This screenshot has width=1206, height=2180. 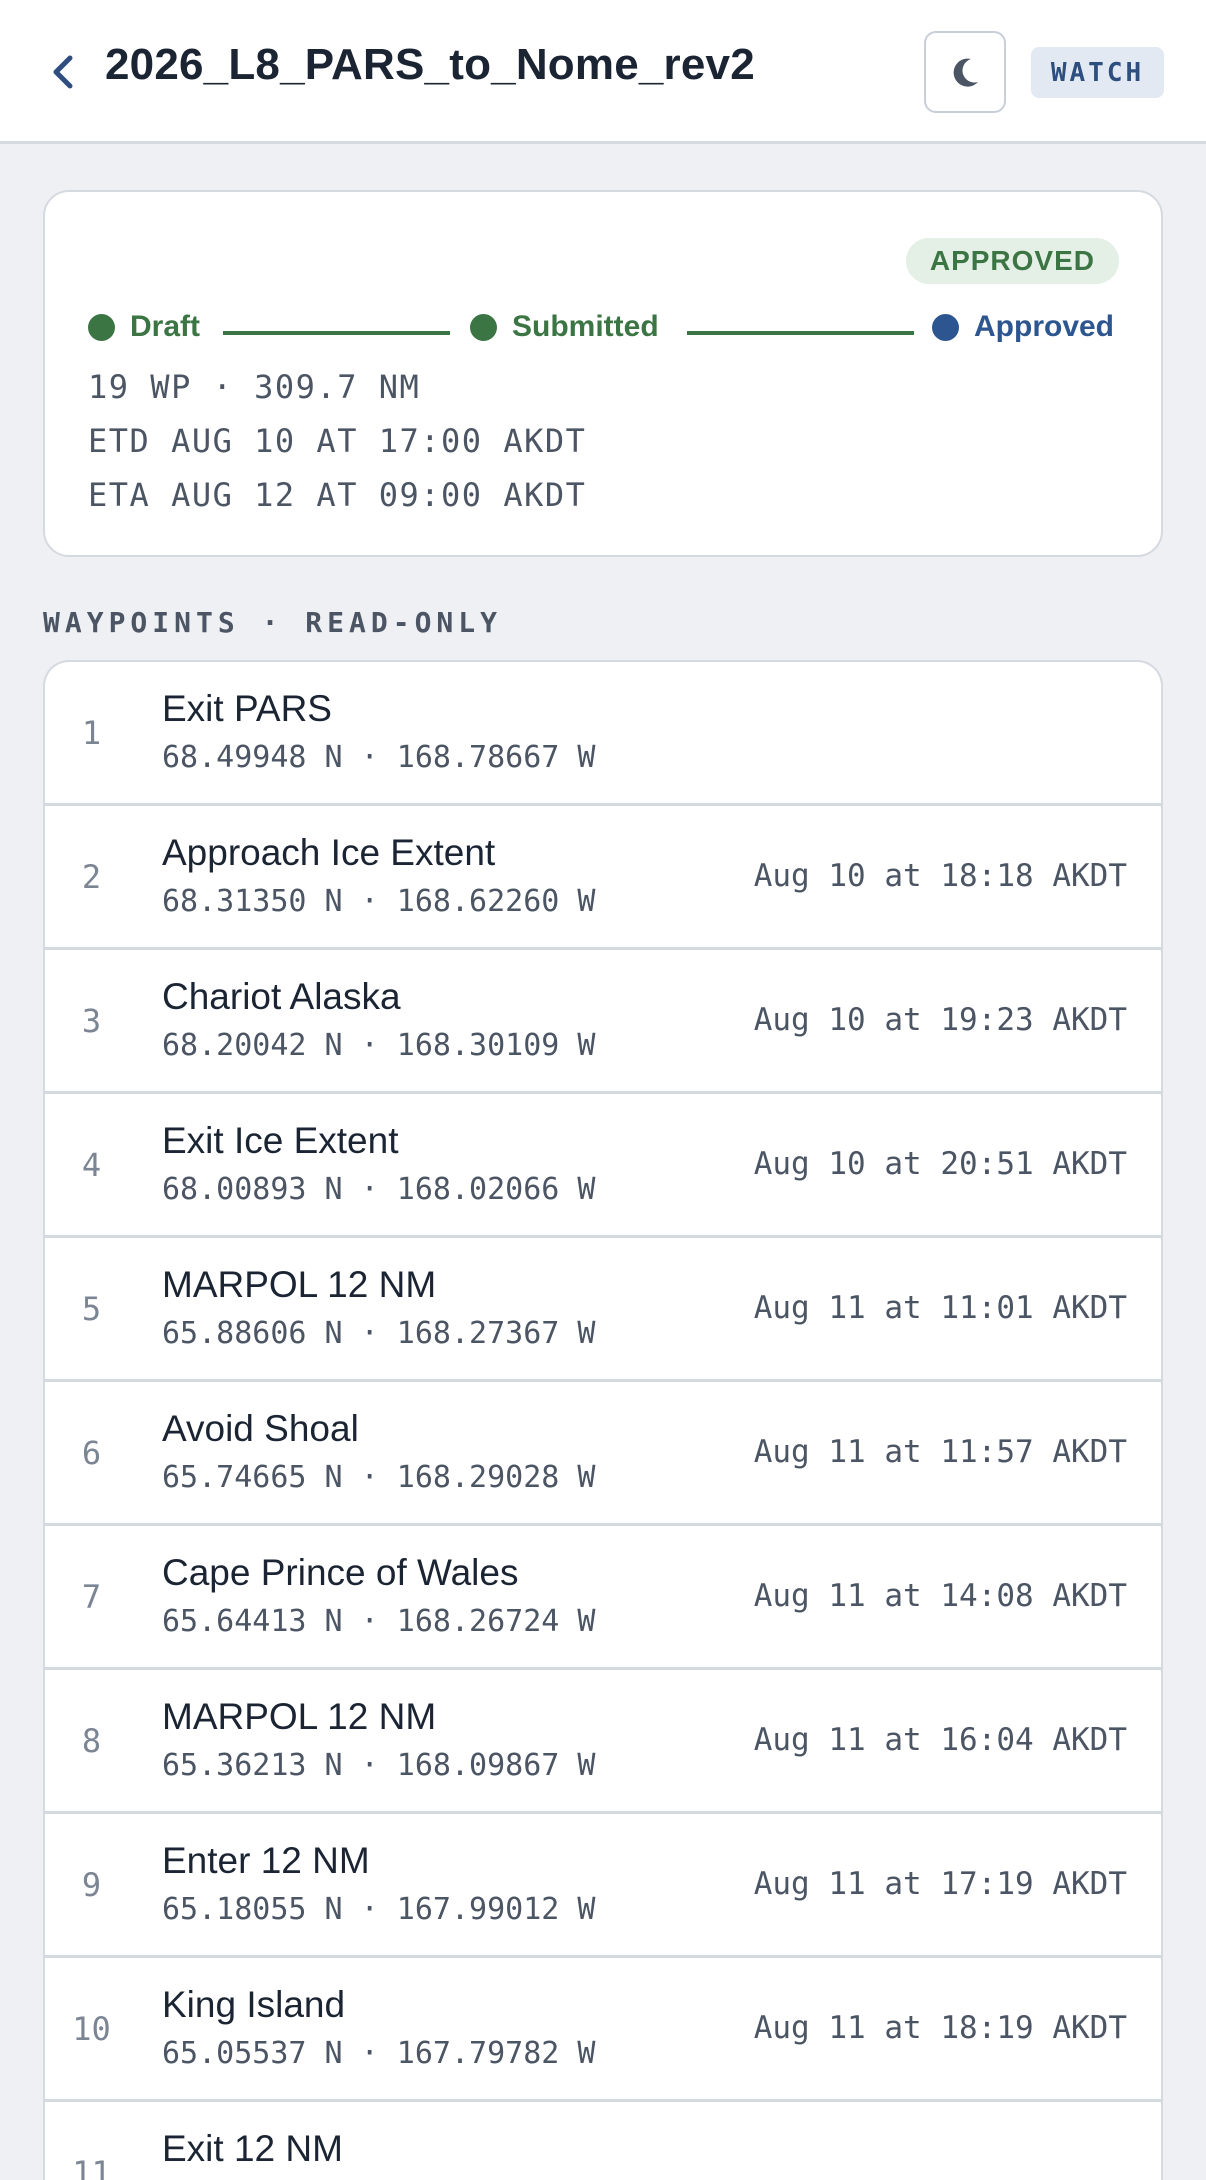 What do you see at coordinates (247, 708) in the screenshot?
I see `waypoint-name: Exit PARS` at bounding box center [247, 708].